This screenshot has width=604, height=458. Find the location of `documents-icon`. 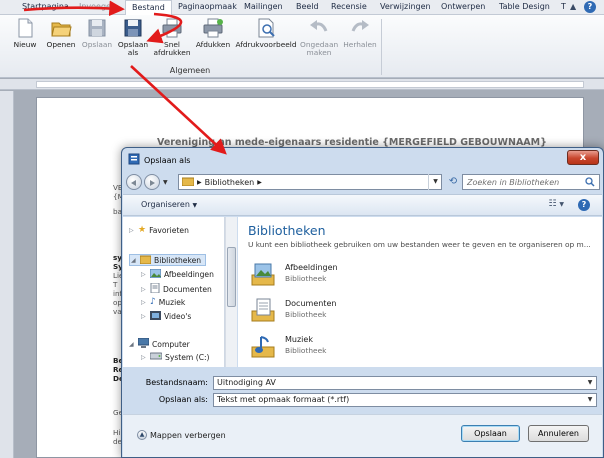

documents-icon is located at coordinates (155, 288).